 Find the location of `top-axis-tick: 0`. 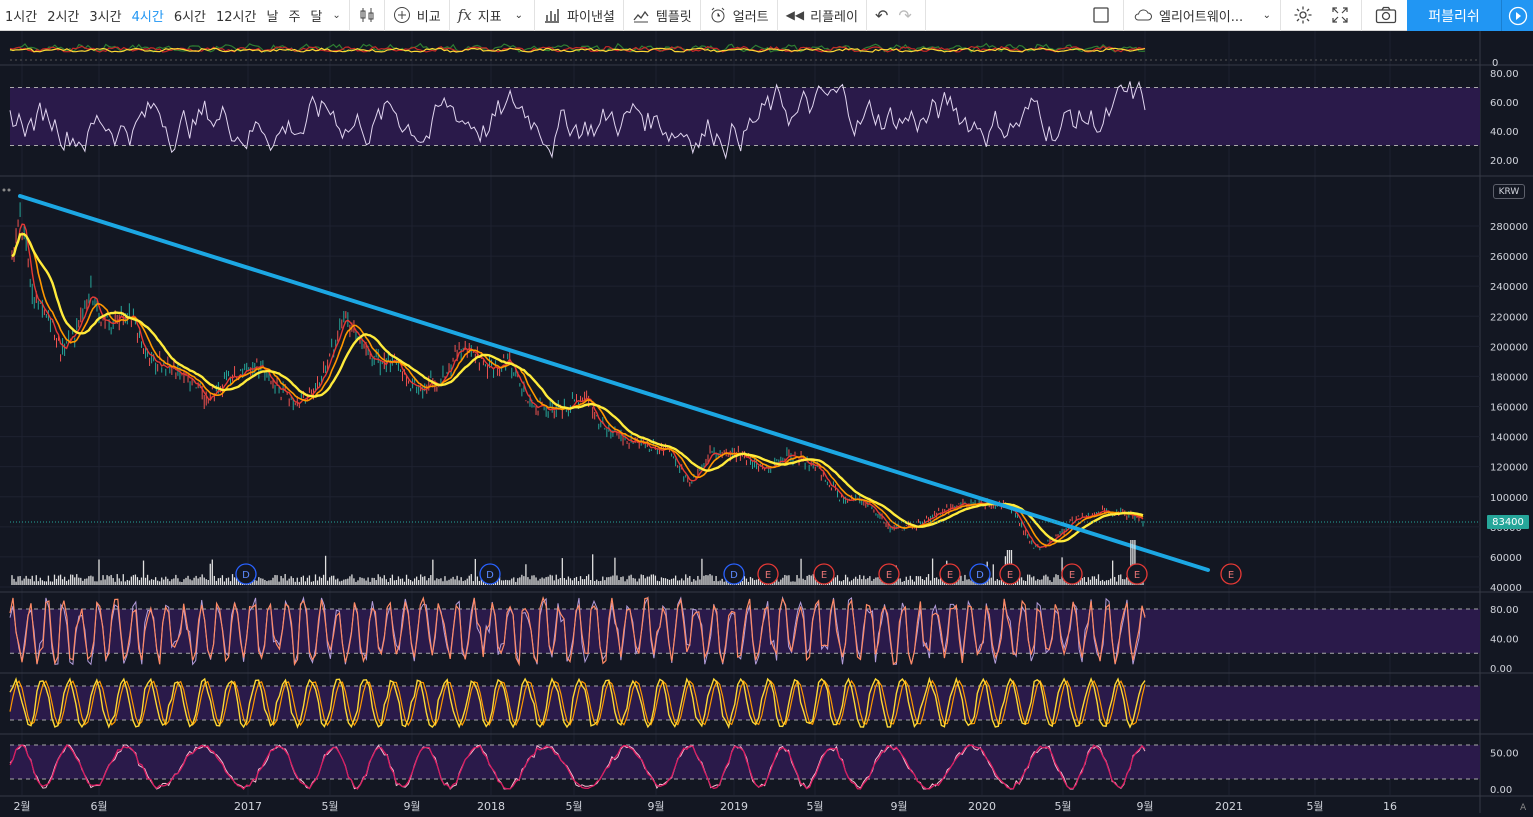

top-axis-tick: 0 is located at coordinates (1495, 63).